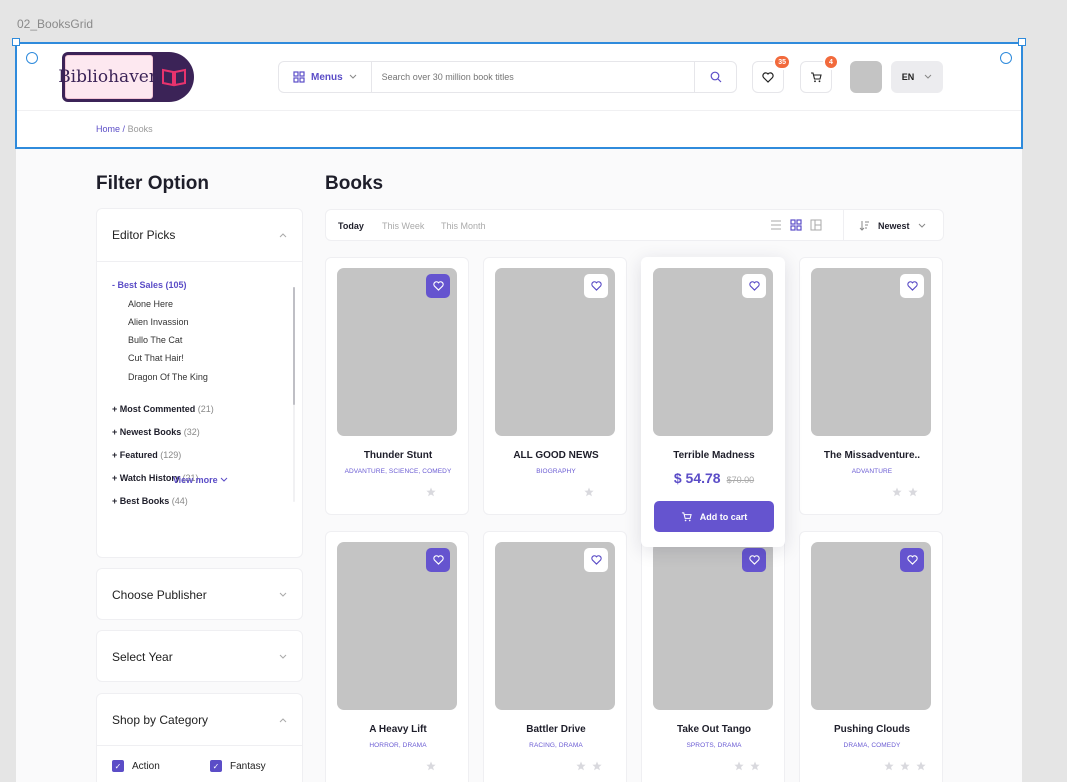  I want to click on list-item: Alone Here, so click(150, 304).